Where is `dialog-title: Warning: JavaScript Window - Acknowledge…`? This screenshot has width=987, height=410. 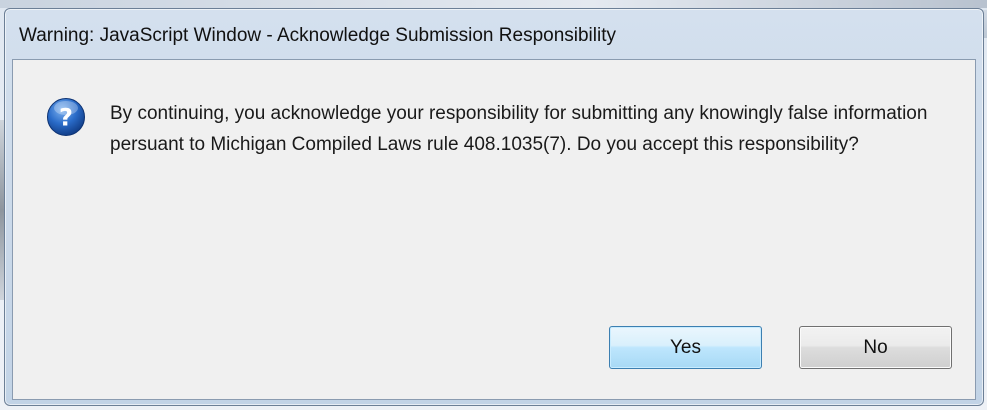 dialog-title: Warning: JavaScript Window - Acknowledge… is located at coordinates (317, 35).